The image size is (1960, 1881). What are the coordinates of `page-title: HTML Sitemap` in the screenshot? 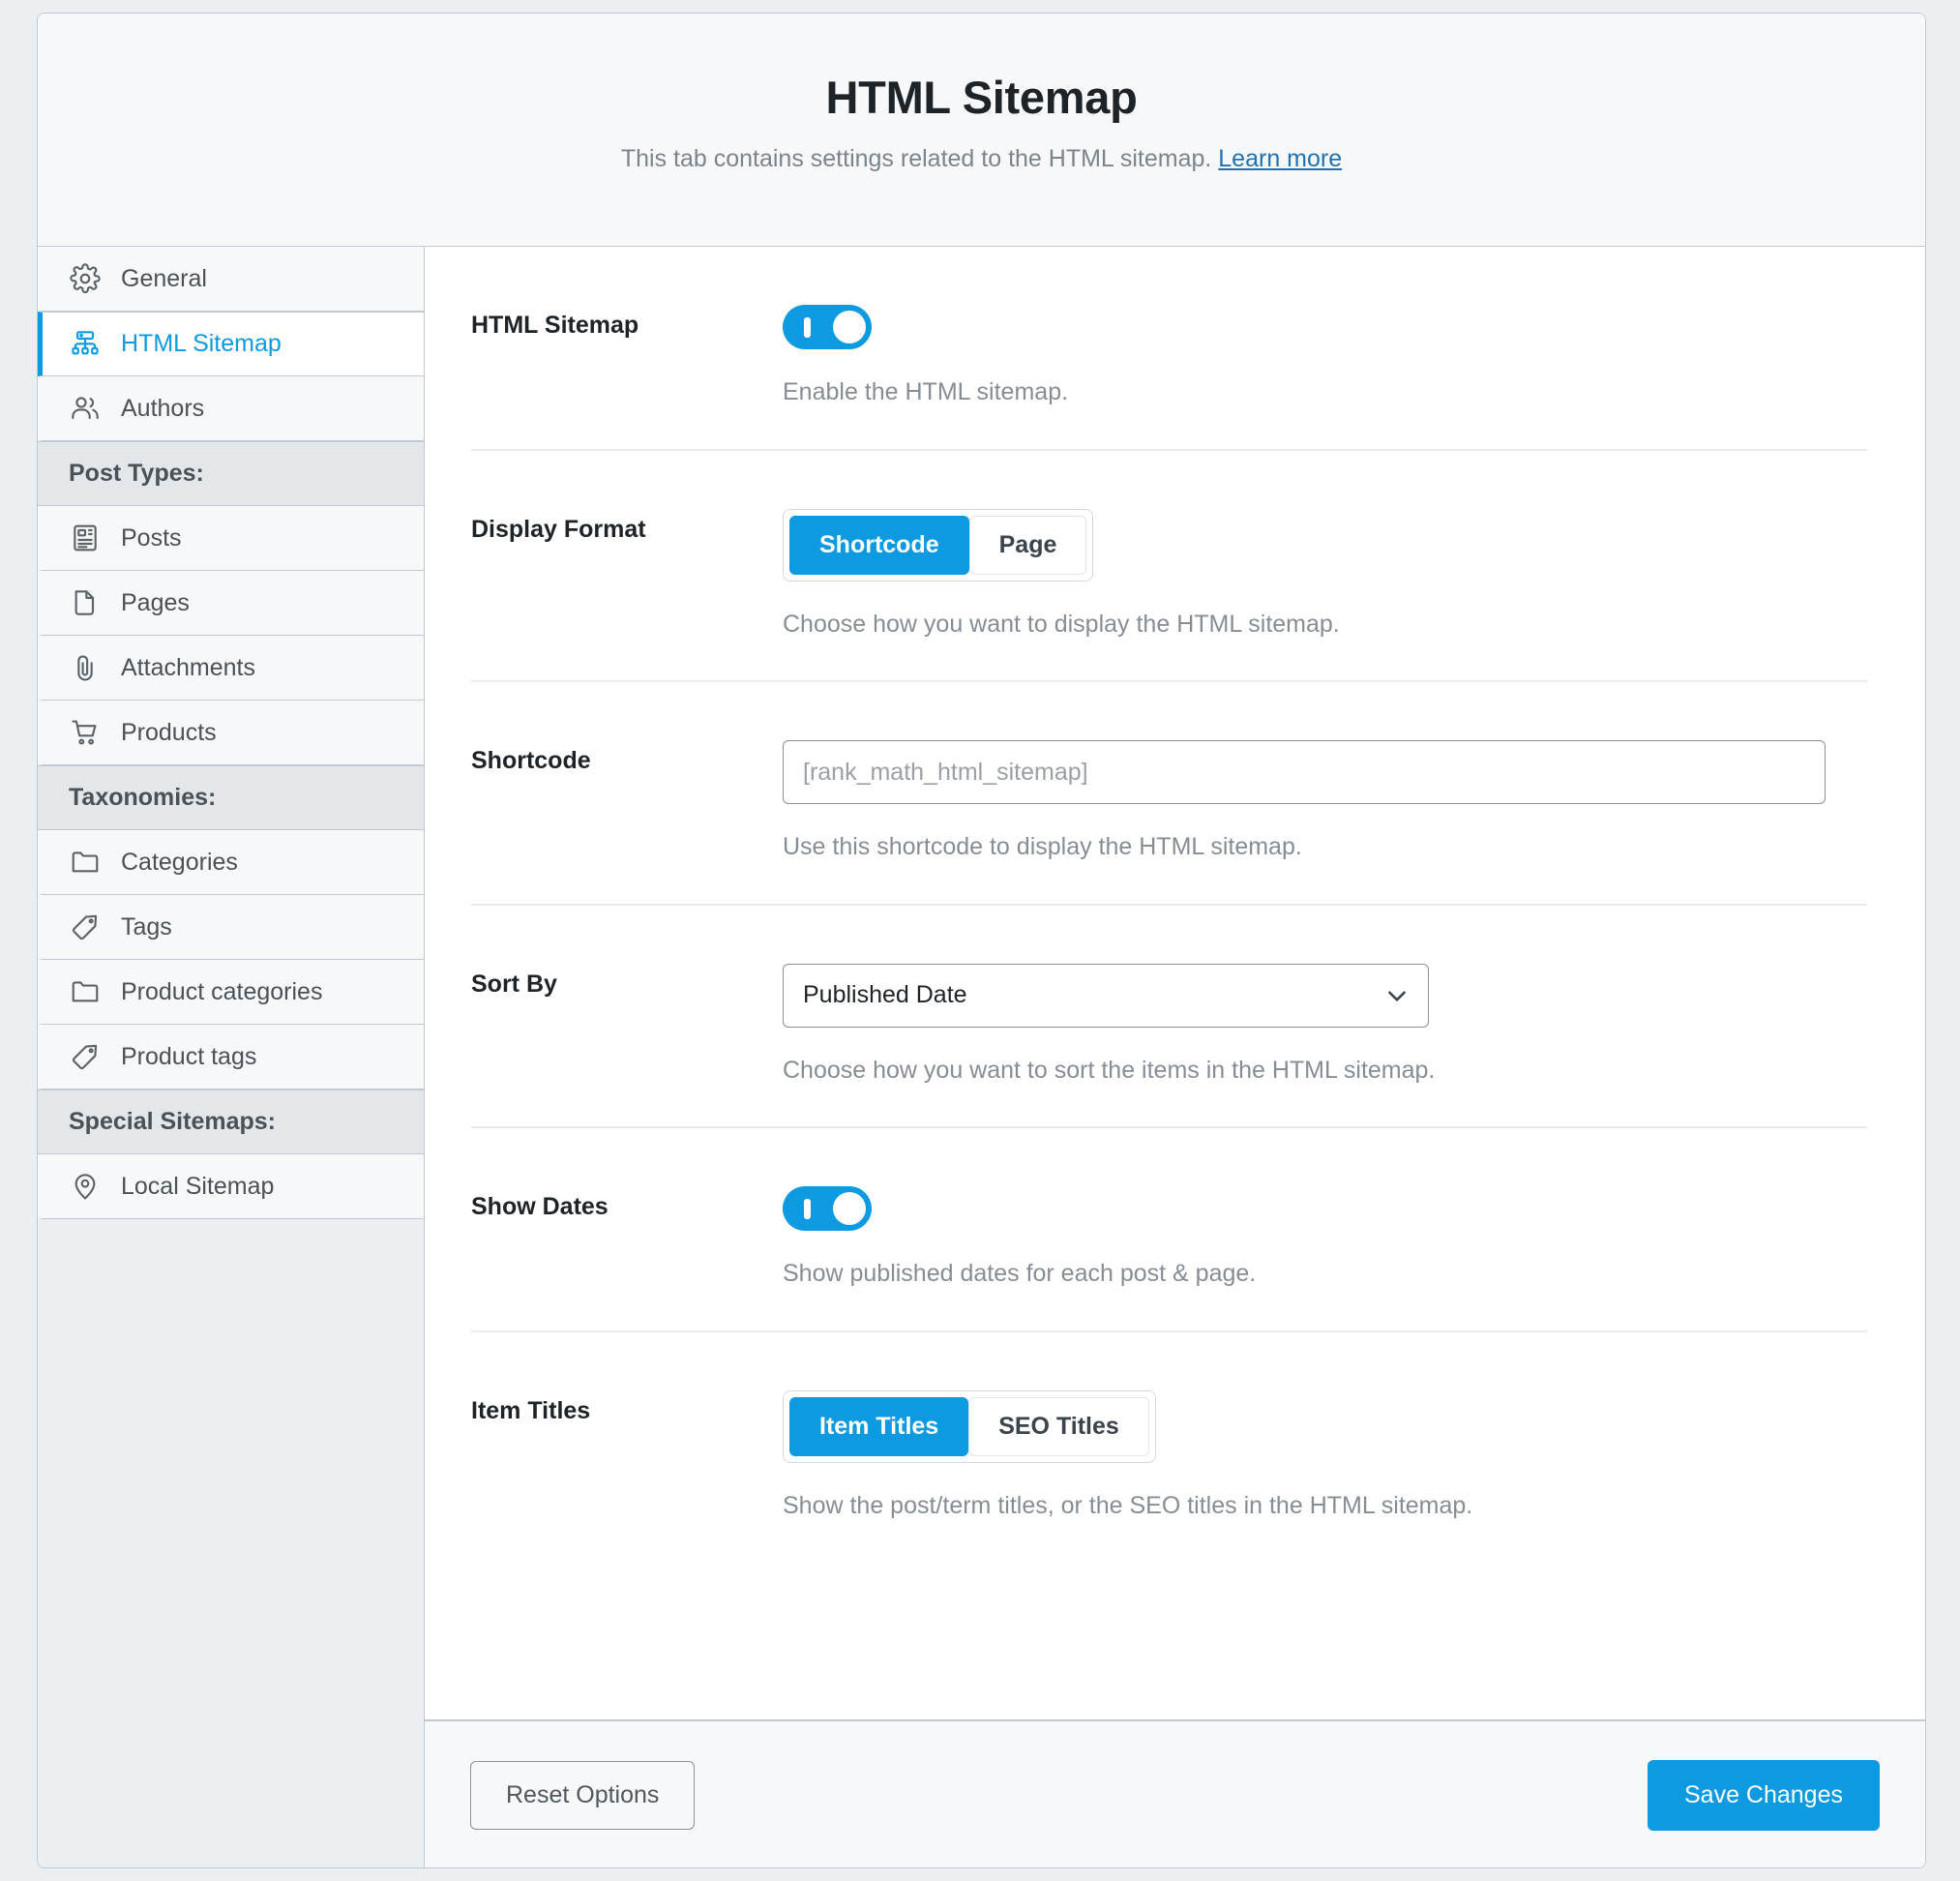 It's located at (981, 98).